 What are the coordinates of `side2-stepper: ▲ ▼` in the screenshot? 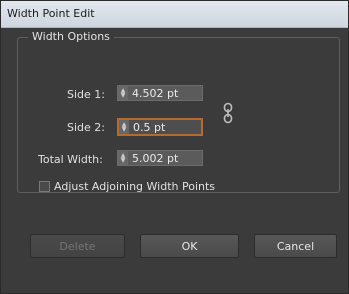 It's located at (124, 127).